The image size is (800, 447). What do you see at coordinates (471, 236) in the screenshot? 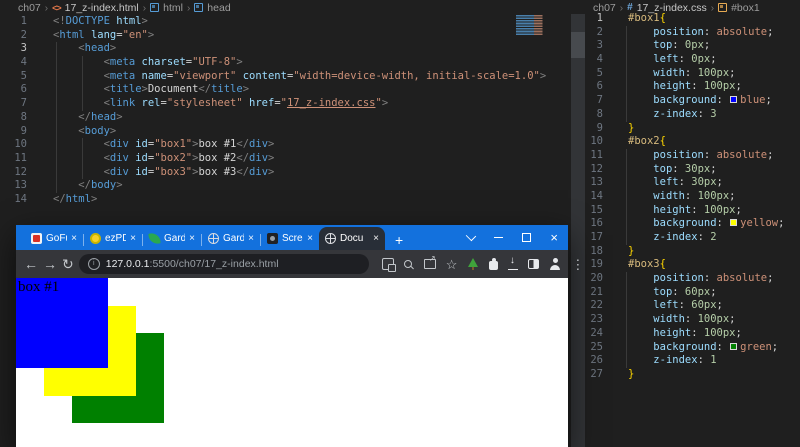
I see `tab-search-chevron-icon` at bounding box center [471, 236].